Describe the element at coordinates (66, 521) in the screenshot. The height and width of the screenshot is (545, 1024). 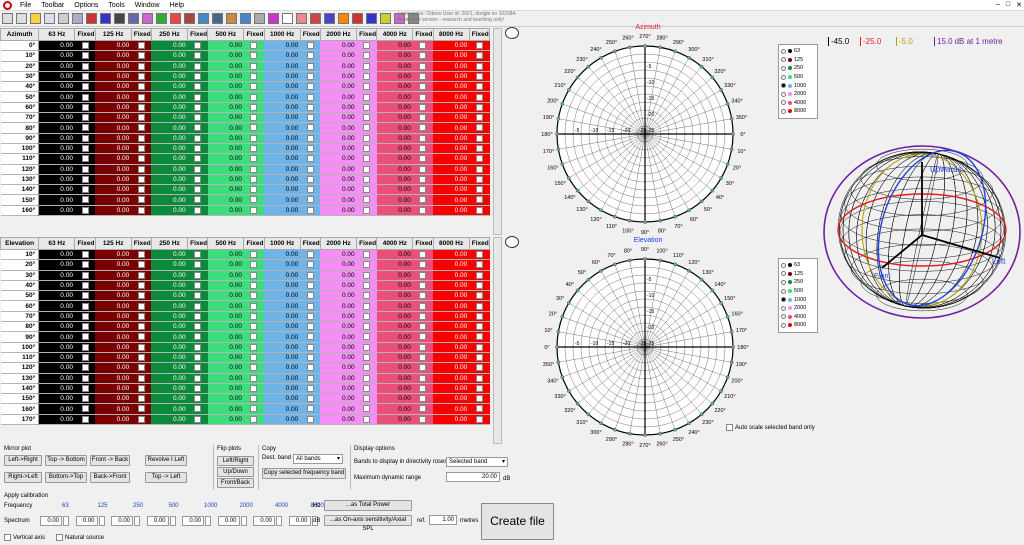
I see `spectrum-spinner` at that location.